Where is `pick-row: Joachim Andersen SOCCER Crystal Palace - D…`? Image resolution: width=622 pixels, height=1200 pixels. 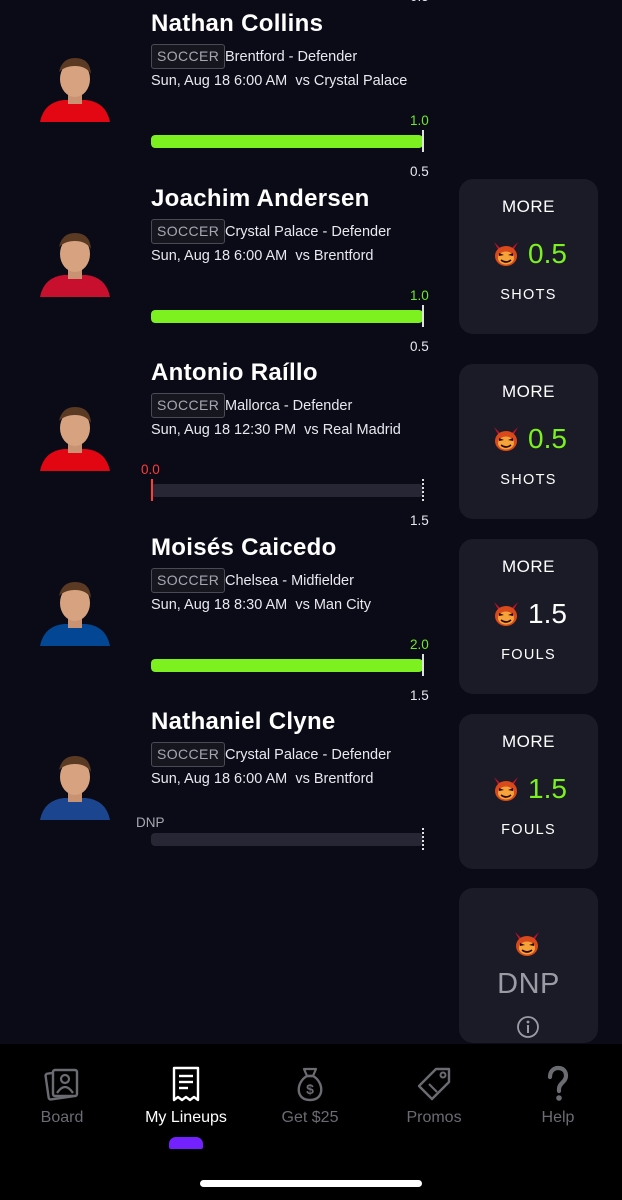
pick-row: Joachim Andersen SOCCER Crystal Palace - D… is located at coordinates (311, 264).